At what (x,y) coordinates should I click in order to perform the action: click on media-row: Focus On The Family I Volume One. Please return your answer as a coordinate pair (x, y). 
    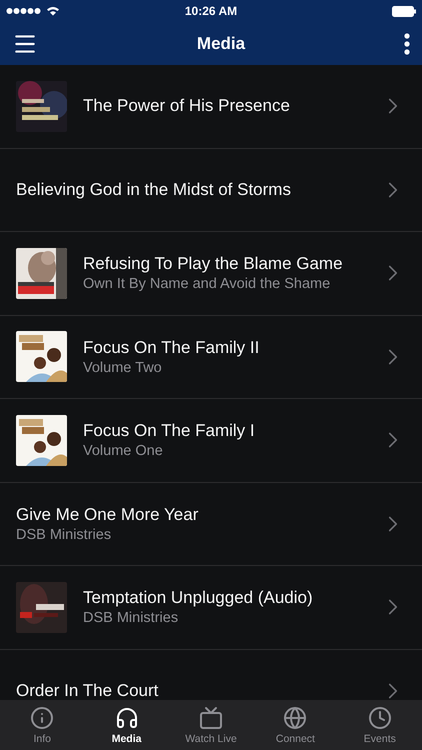
    Looking at the image, I should click on (211, 440).